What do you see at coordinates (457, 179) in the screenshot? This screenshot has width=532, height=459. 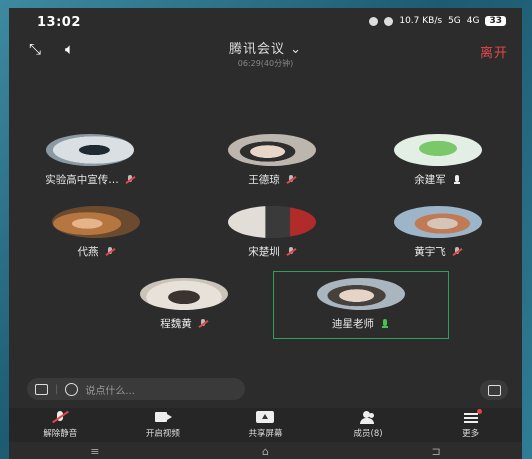 I see `mic-on-icon` at bounding box center [457, 179].